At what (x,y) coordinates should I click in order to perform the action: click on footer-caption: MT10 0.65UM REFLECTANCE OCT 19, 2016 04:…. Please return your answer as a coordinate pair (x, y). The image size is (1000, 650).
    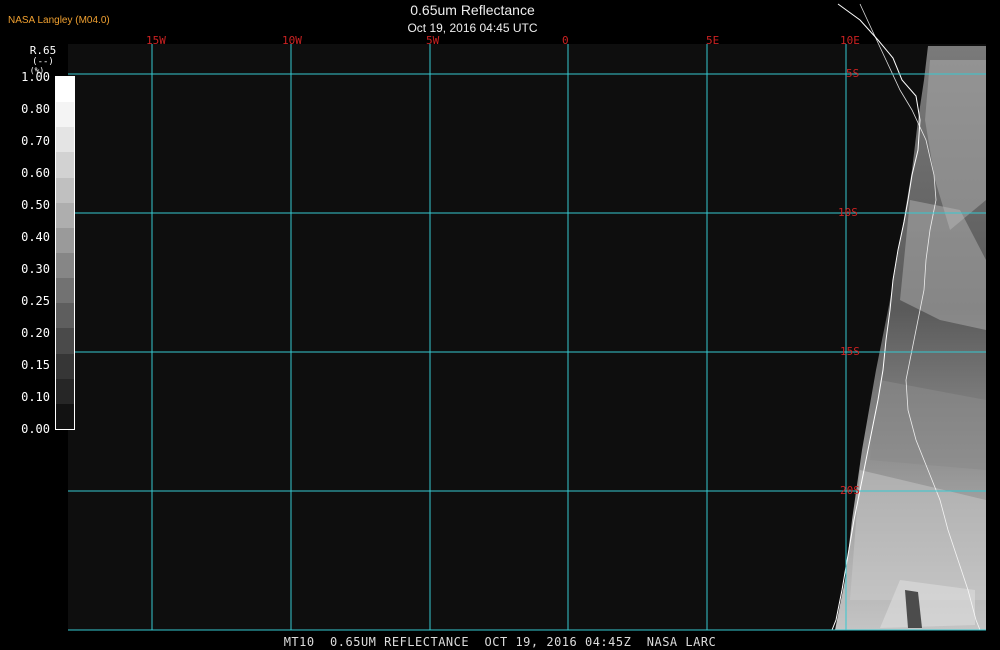
    Looking at the image, I should click on (500, 642).